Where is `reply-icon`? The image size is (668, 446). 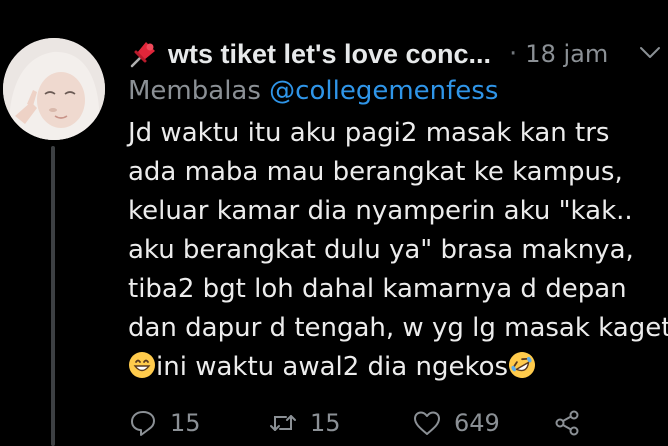
reply-icon is located at coordinates (143, 423).